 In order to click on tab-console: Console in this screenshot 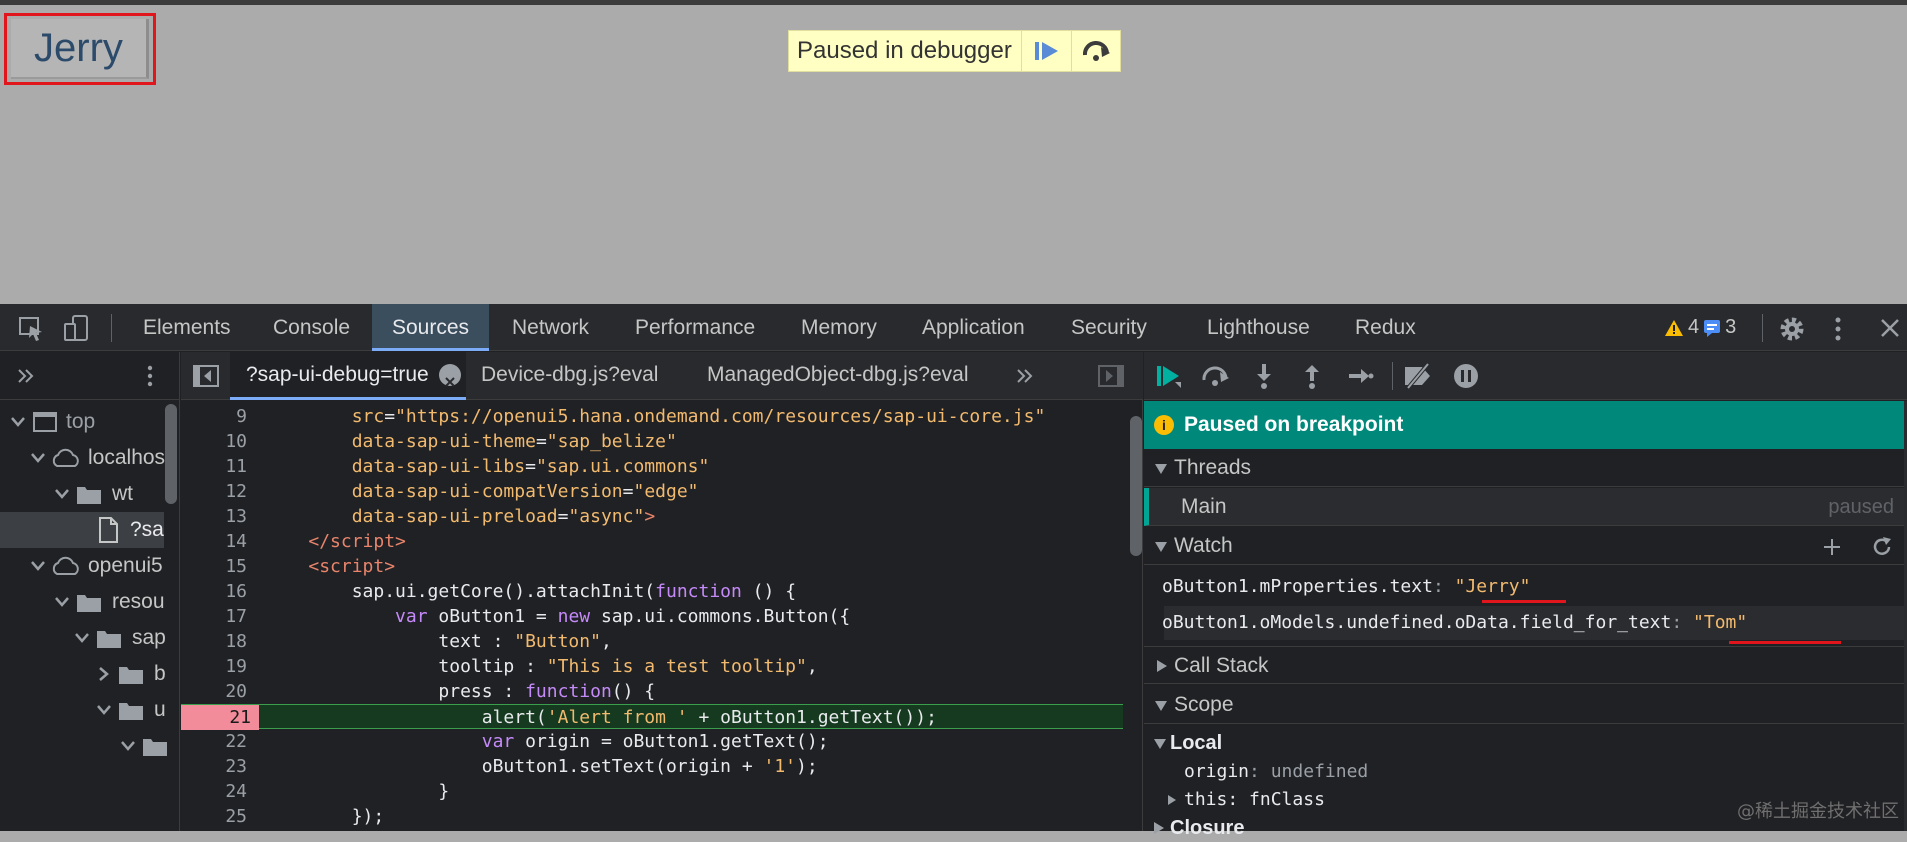, I will do `click(311, 327)`.